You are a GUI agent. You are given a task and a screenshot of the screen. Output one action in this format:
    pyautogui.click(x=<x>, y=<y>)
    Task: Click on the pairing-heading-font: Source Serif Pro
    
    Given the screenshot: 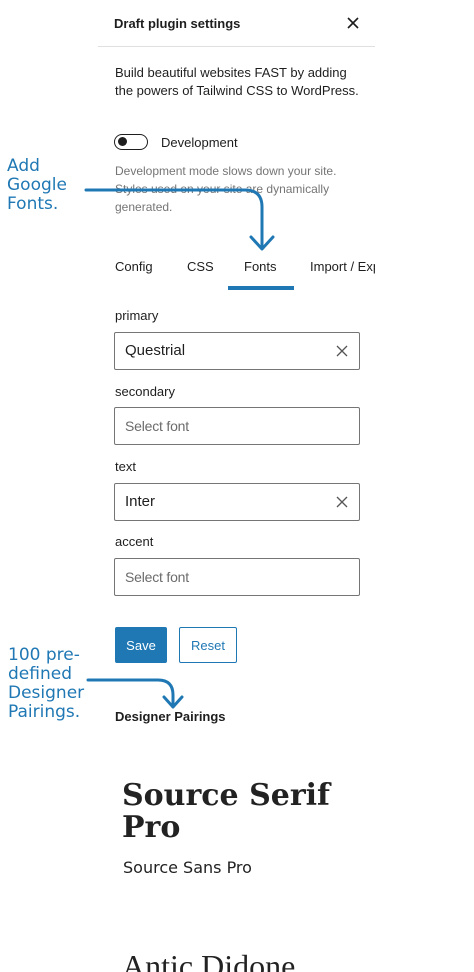 What is the action you would take?
    pyautogui.click(x=237, y=812)
    